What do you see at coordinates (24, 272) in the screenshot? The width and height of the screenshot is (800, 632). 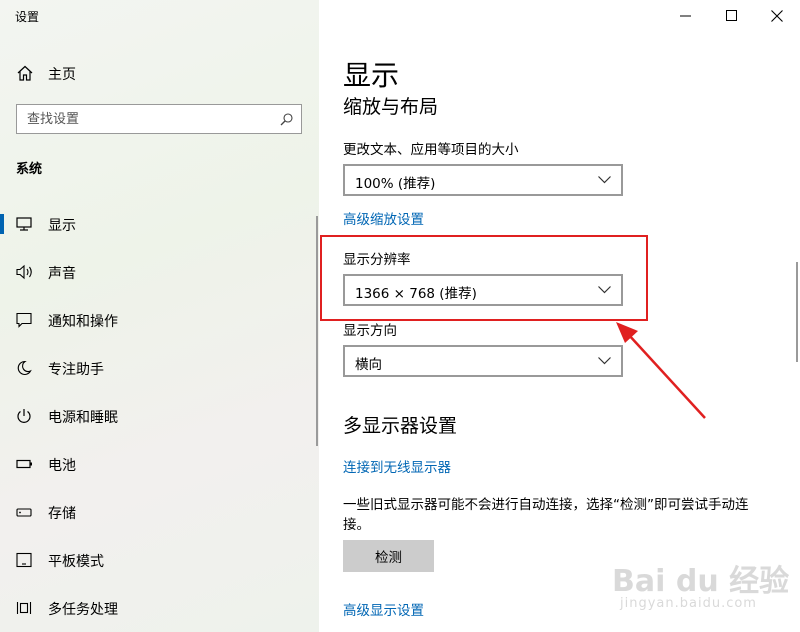 I see `speaker-icon` at bounding box center [24, 272].